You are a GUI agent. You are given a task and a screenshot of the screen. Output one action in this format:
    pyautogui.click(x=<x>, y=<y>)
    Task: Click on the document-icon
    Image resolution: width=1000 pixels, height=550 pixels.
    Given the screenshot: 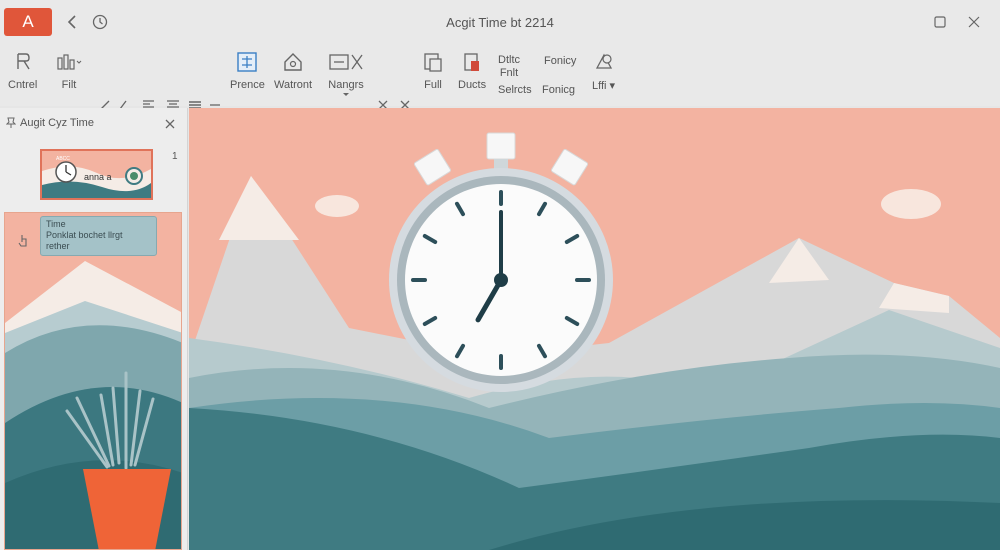 What is the action you would take?
    pyautogui.click(x=433, y=62)
    